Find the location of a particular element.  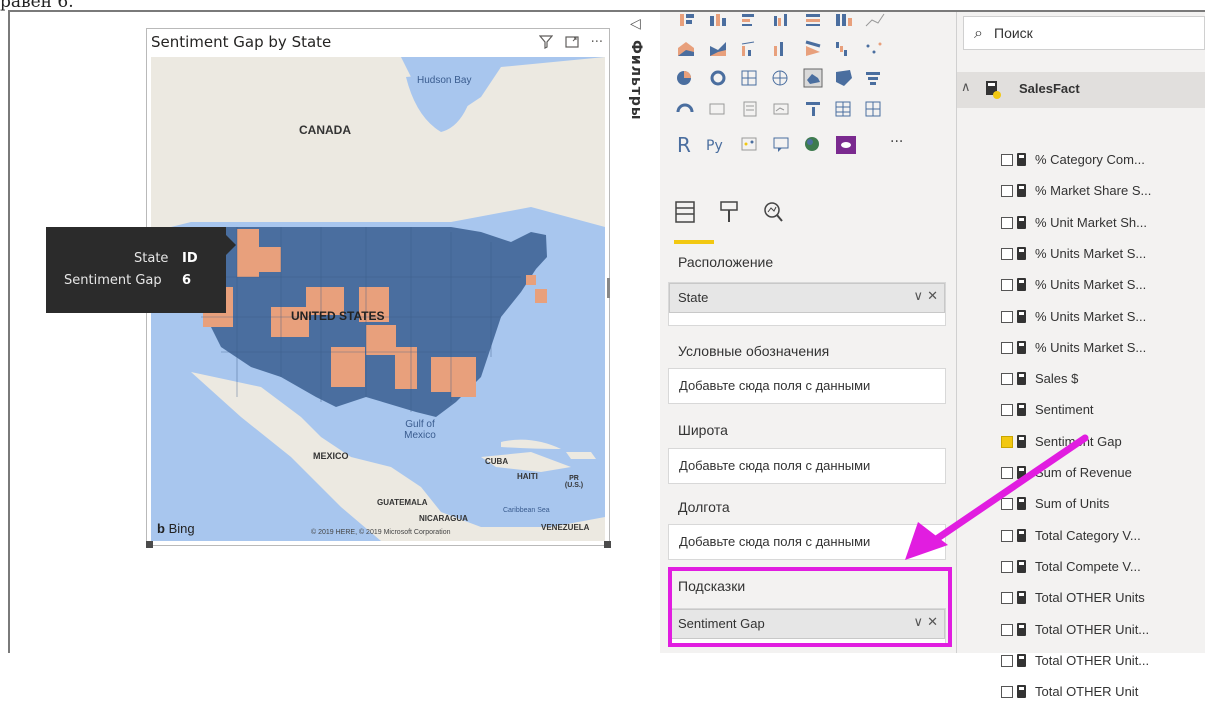

ellipsis-icon: ··· is located at coordinates (597, 44).